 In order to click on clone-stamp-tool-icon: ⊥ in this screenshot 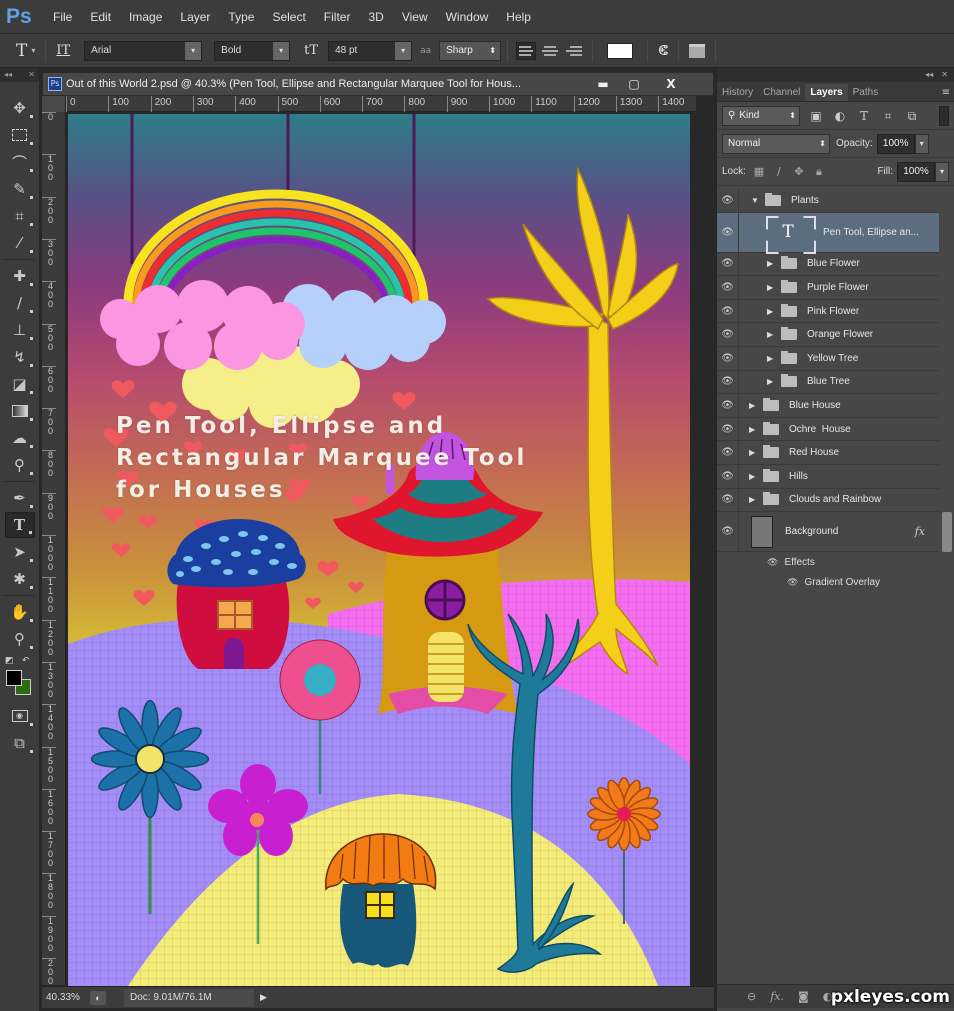, I will do `click(20, 330)`.